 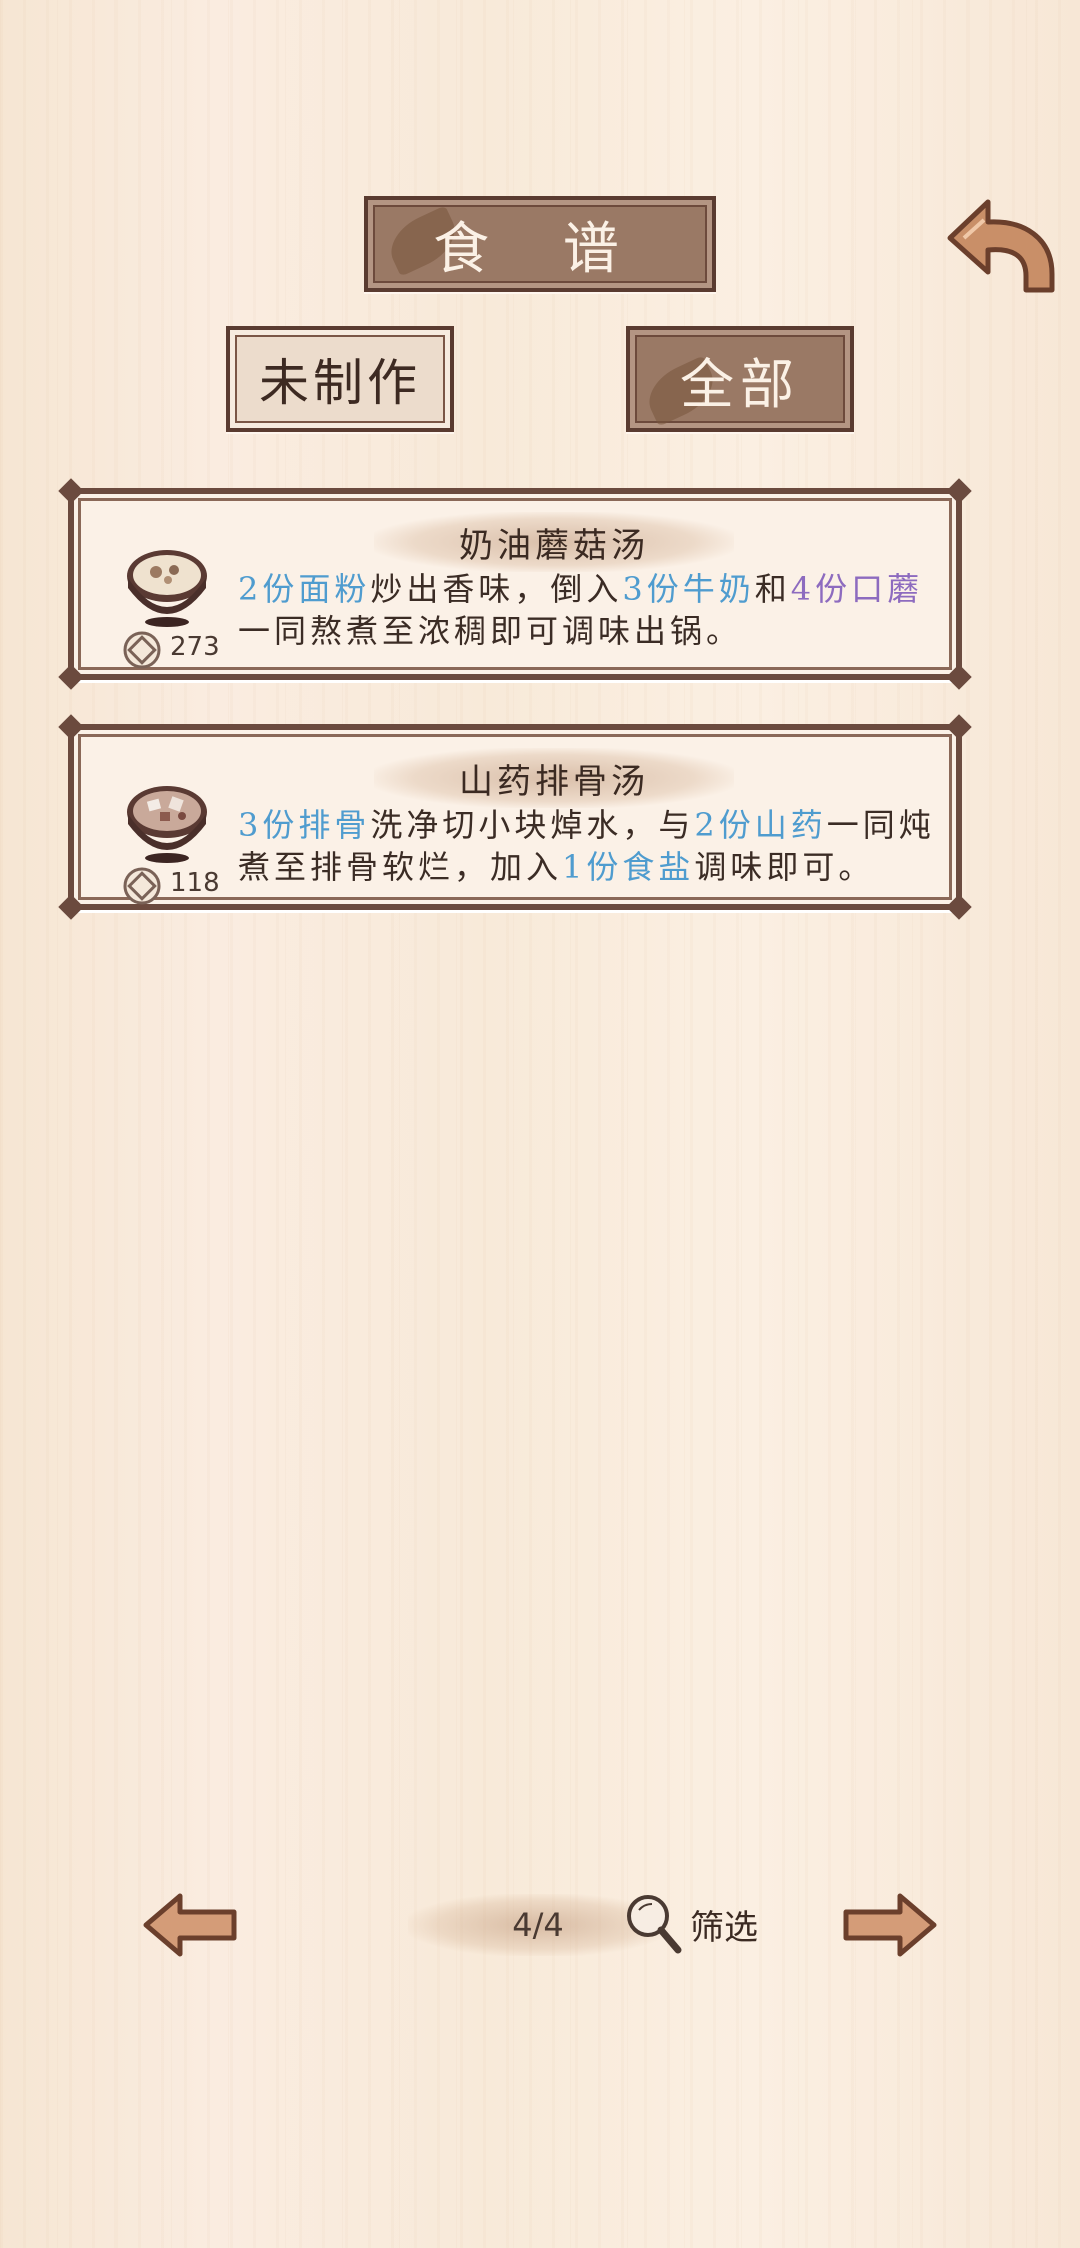 I want to click on description-text: 炒出香味，倒入, so click(x=496, y=589).